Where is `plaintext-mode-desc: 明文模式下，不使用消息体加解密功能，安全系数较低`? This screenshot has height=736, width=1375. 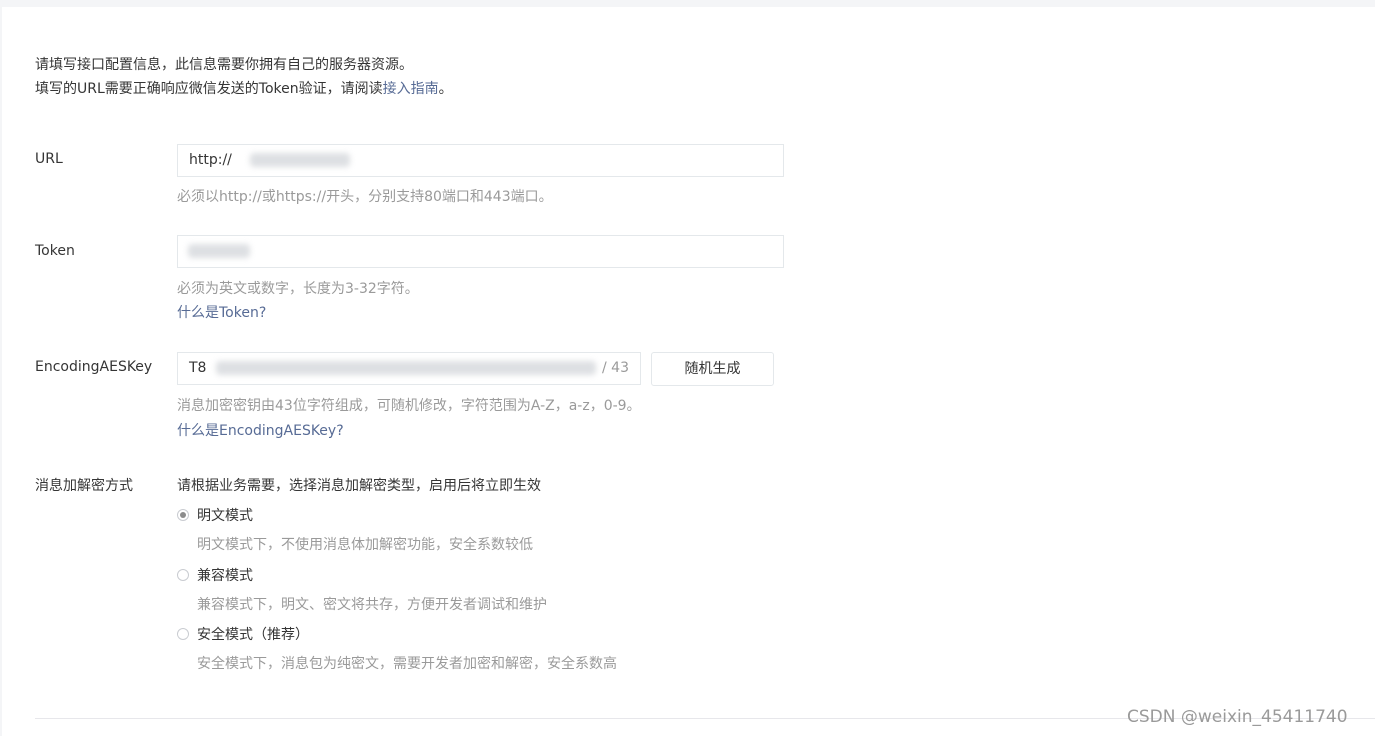
plaintext-mode-desc: 明文模式下，不使用消息体加解密功能，安全系数较低 is located at coordinates (365, 545).